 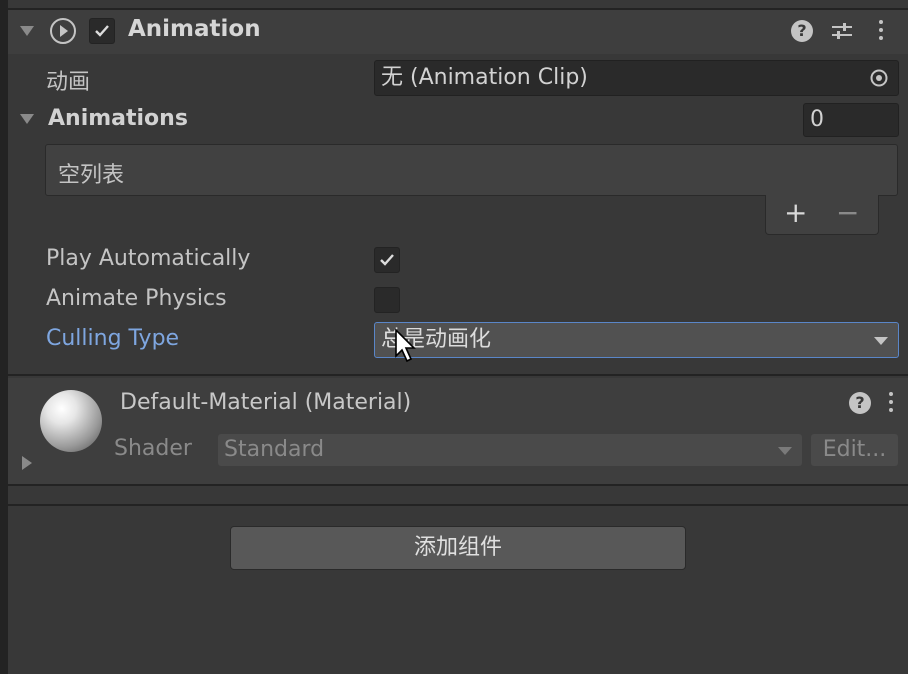 What do you see at coordinates (891, 404) in the screenshot?
I see `material-menu-icon` at bounding box center [891, 404].